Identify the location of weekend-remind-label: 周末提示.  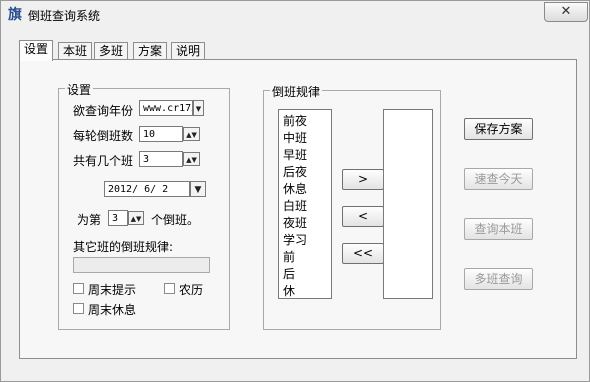
(112, 290).